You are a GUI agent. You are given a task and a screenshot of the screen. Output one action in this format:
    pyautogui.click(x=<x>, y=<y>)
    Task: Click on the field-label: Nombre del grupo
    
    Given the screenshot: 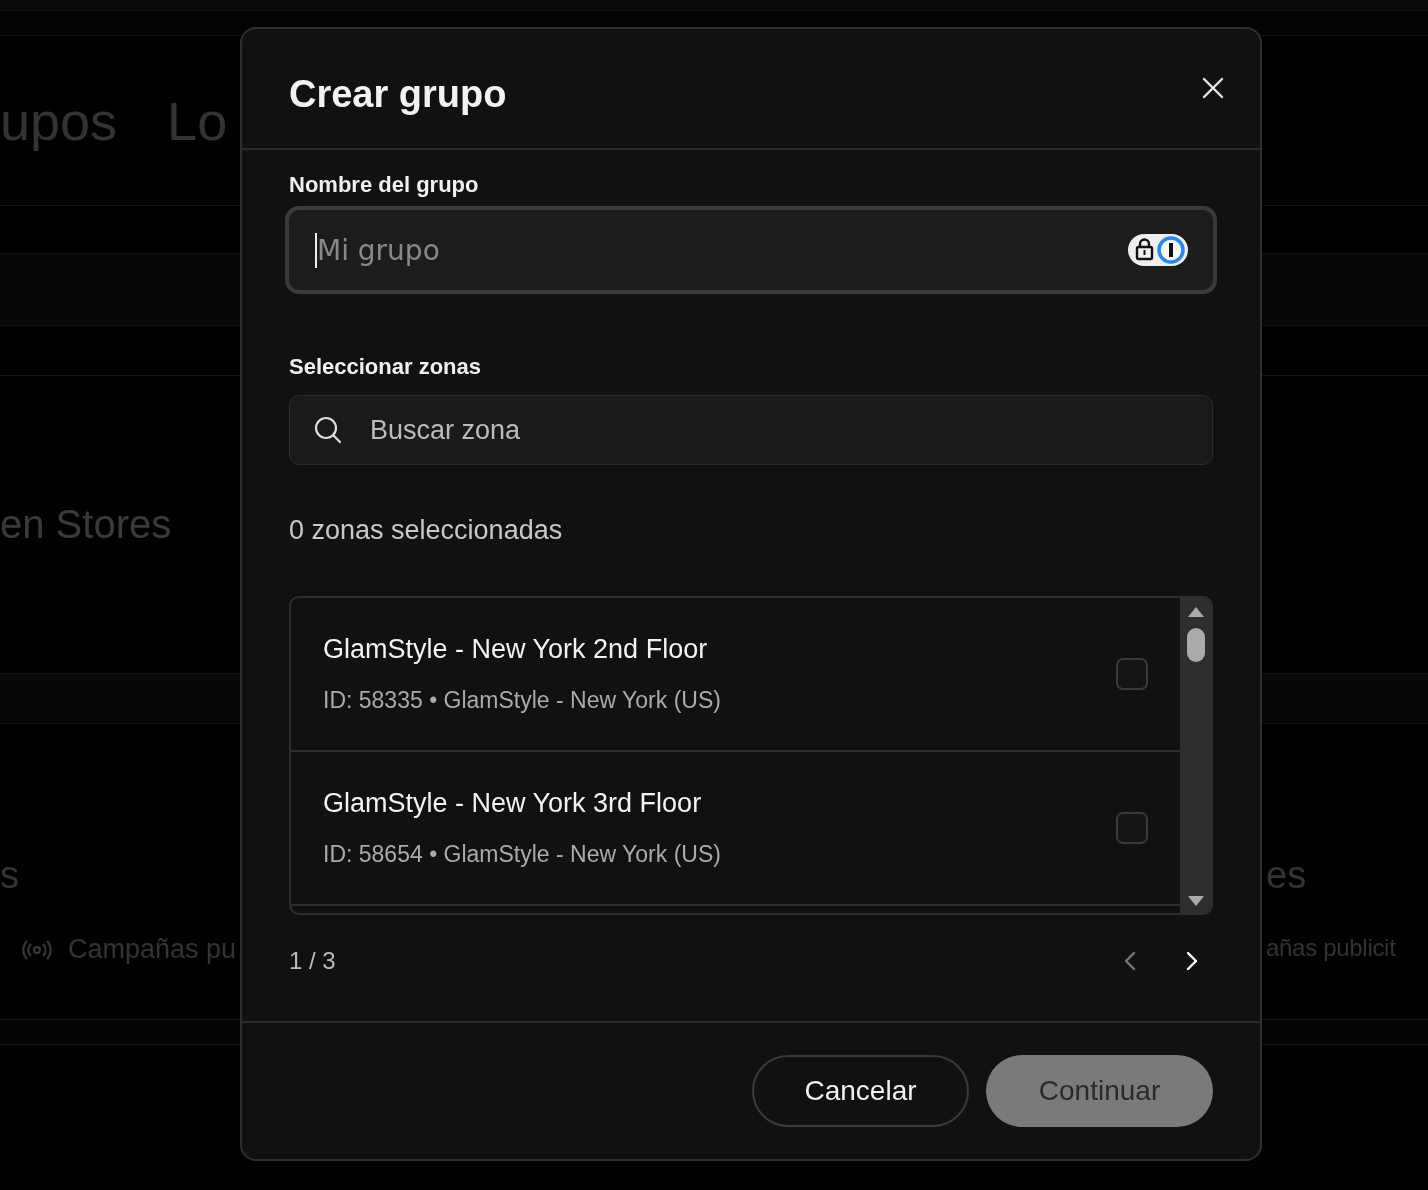 What is the action you would take?
    pyautogui.click(x=384, y=185)
    